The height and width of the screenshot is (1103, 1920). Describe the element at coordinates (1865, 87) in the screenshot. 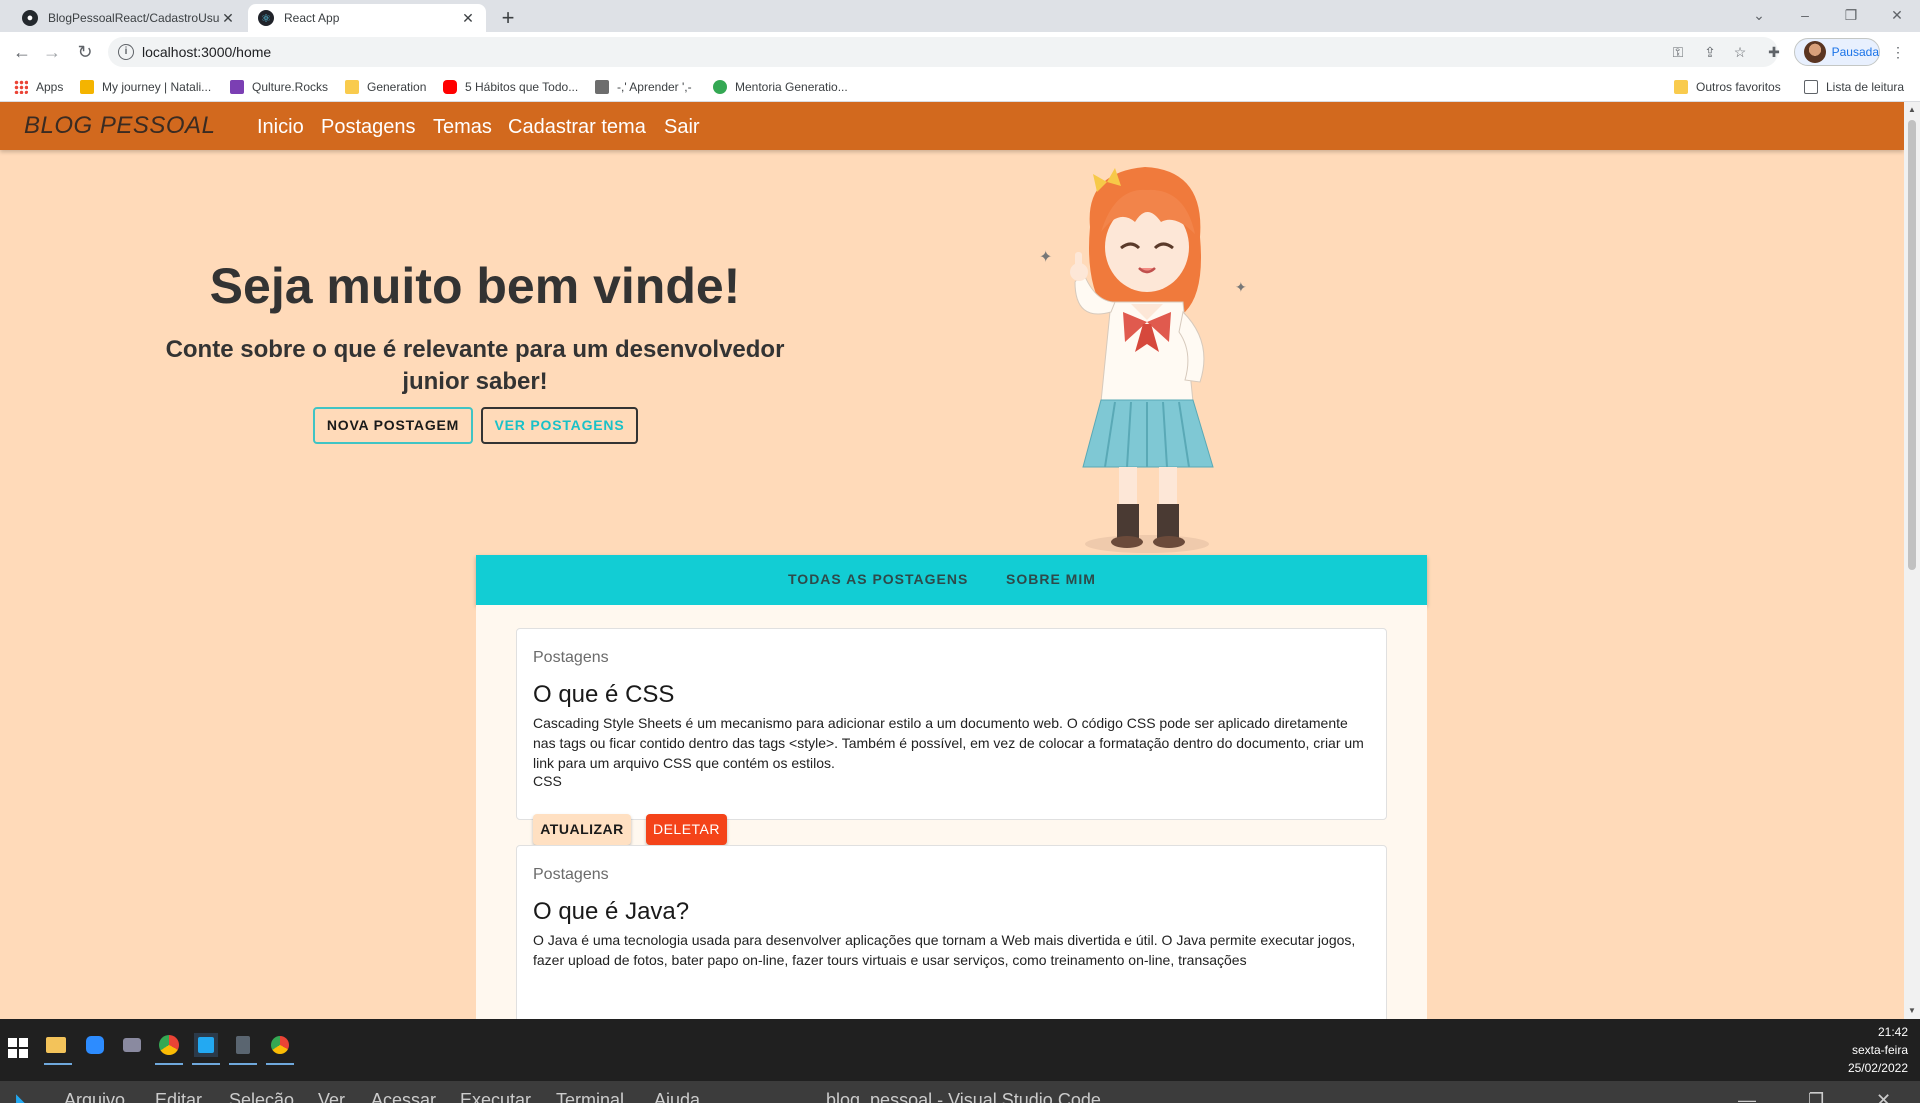

I see `bookmark-label: Lista de leitura` at that location.